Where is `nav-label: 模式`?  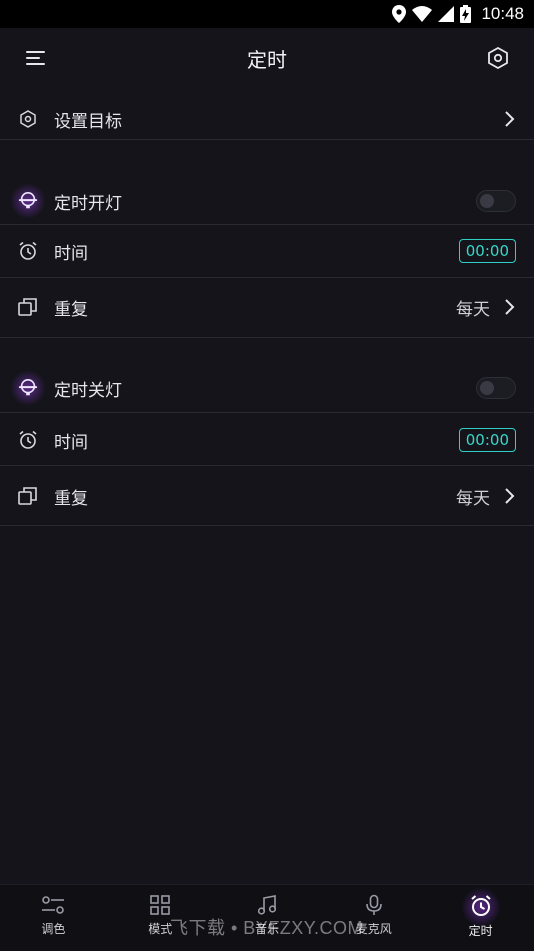
nav-label: 模式 is located at coordinates (160, 929).